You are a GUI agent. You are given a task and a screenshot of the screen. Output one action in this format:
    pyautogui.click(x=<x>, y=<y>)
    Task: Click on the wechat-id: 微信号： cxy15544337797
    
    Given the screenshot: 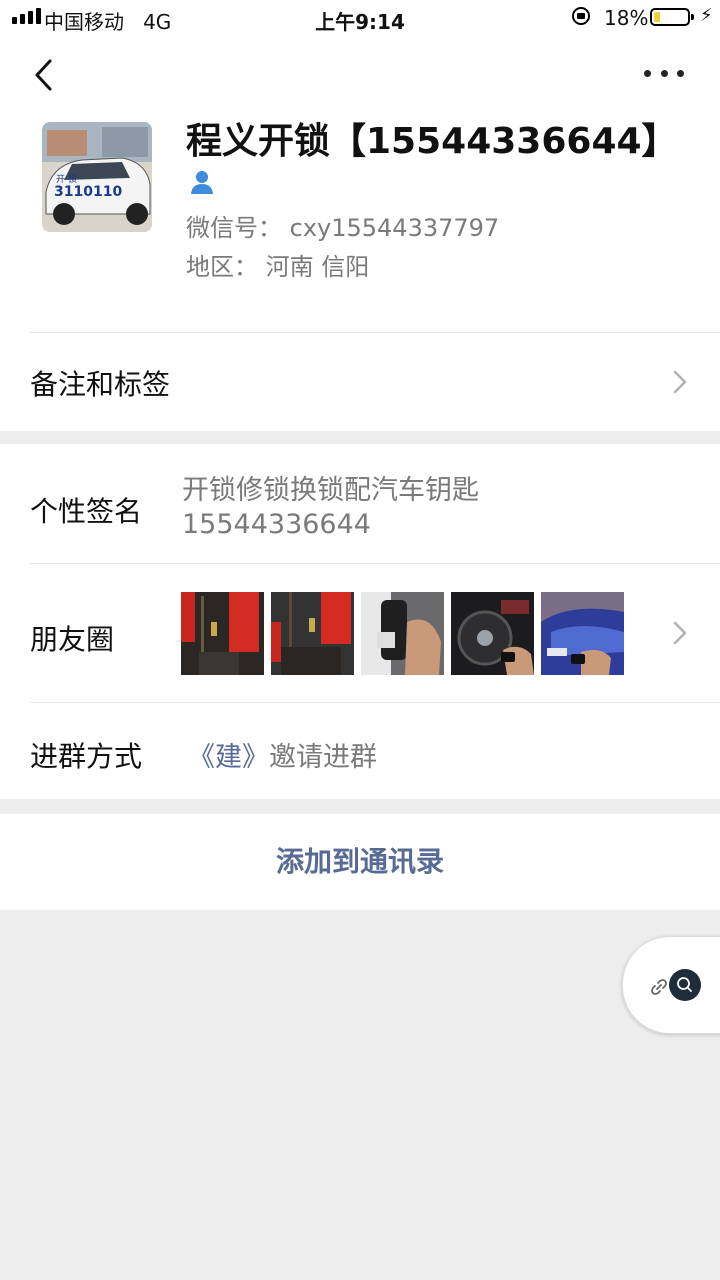 What is the action you would take?
    pyautogui.click(x=343, y=228)
    